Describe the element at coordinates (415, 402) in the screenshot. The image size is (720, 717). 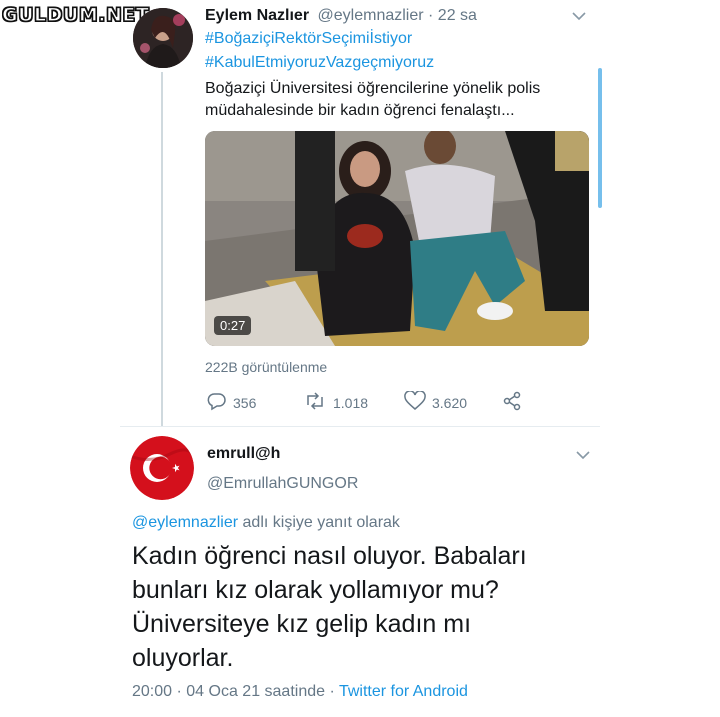
I see `like-icon` at that location.